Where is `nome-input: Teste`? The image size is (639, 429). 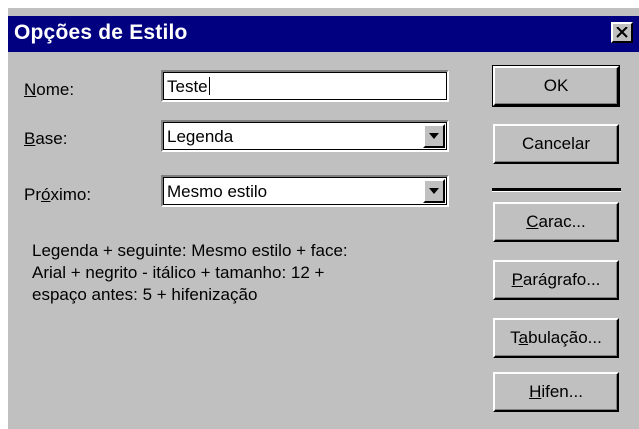 nome-input: Teste is located at coordinates (305, 86).